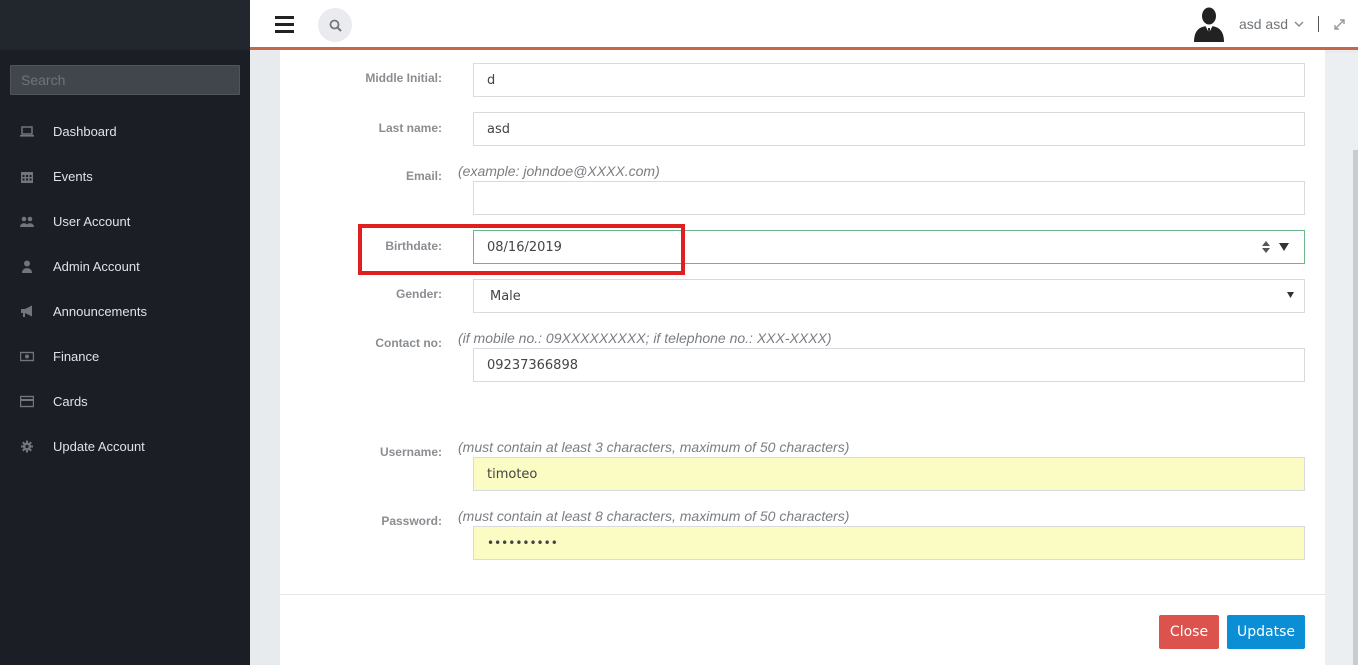 The image size is (1358, 665). I want to click on header-divider, so click(1318, 24).